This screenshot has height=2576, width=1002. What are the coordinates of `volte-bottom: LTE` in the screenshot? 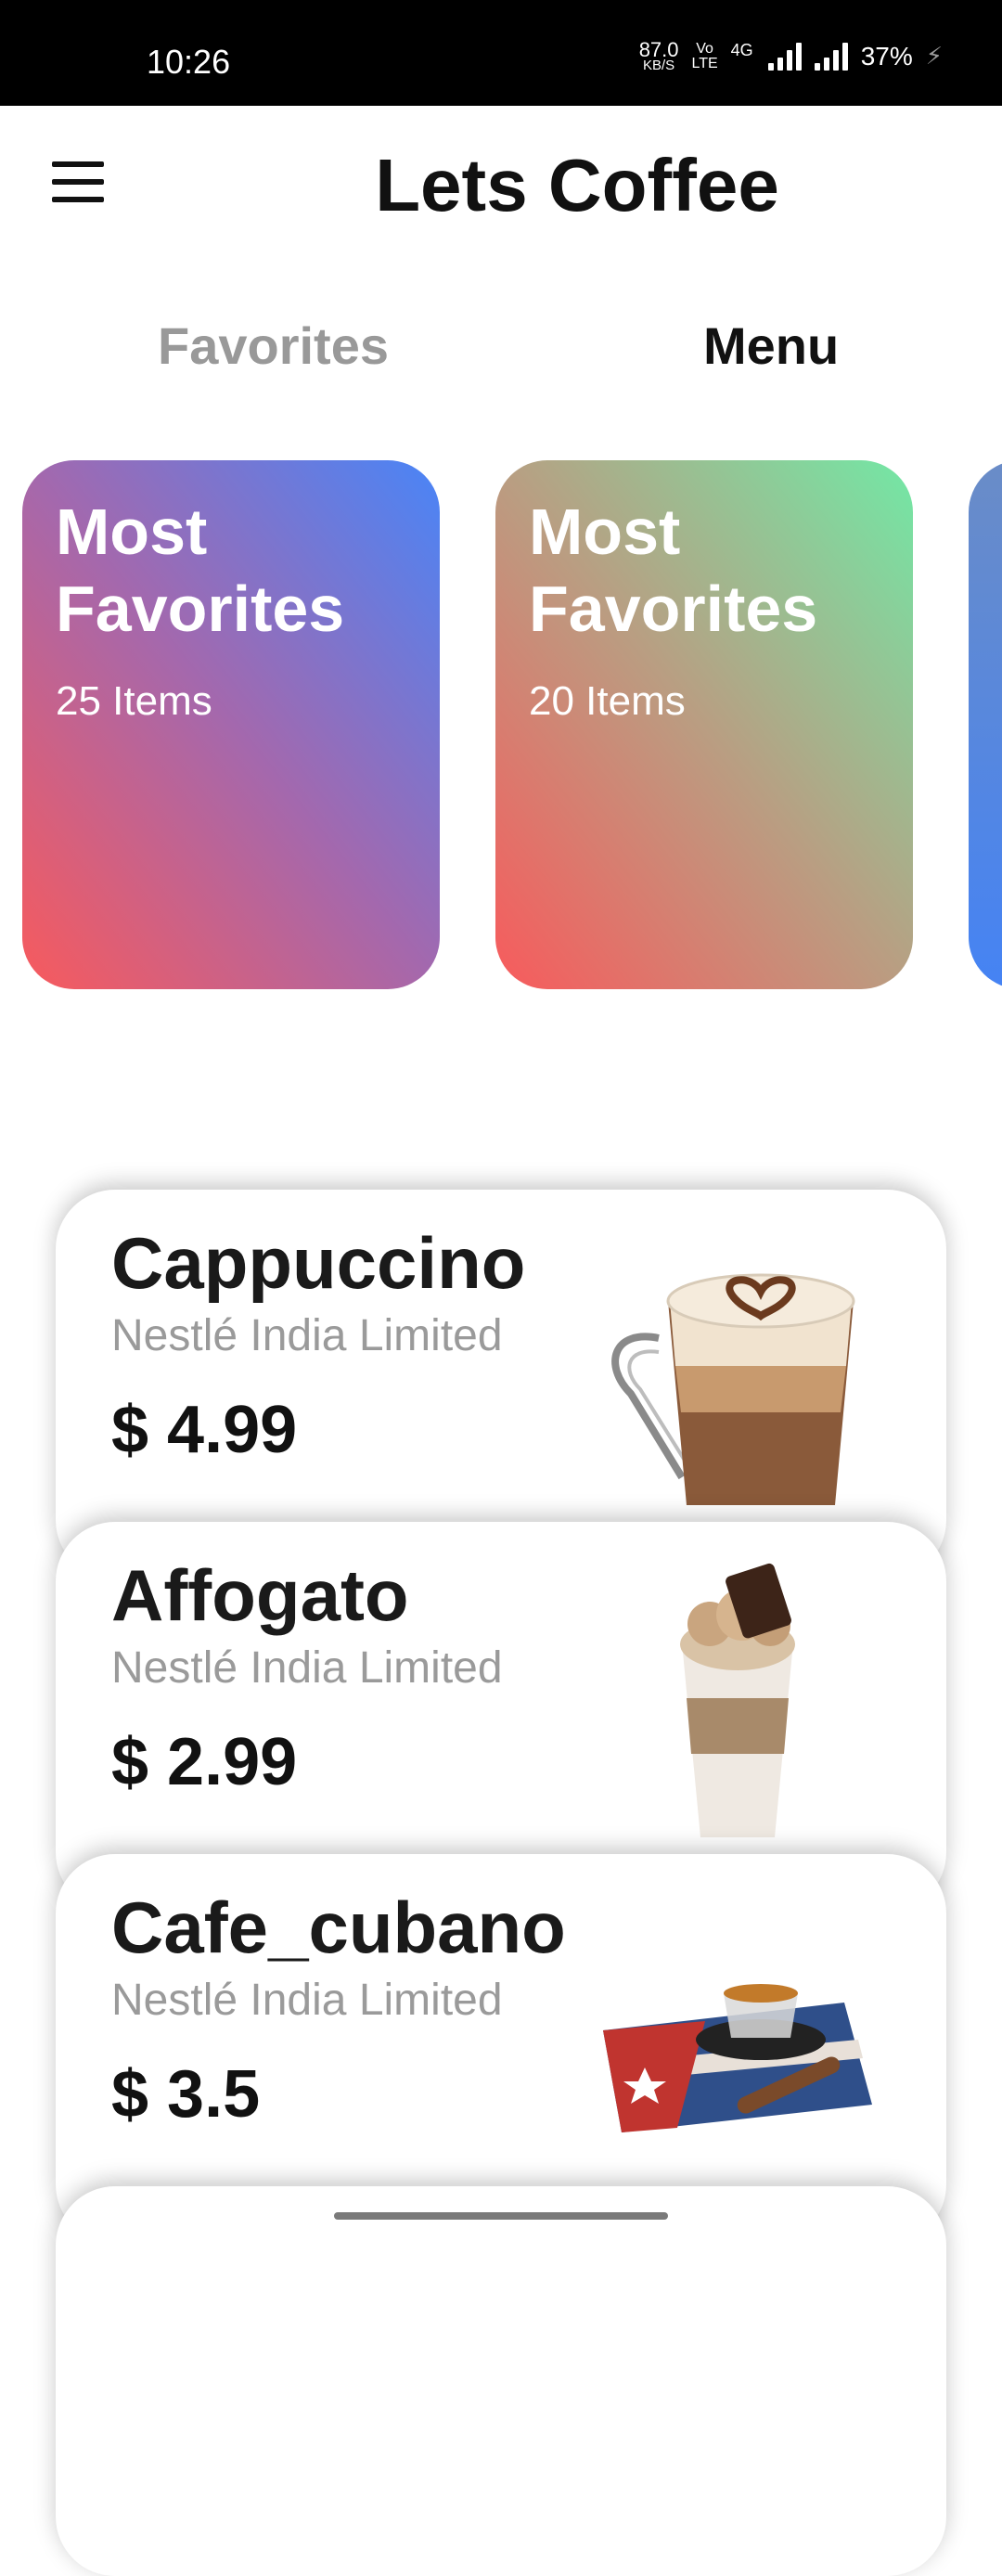 It's located at (704, 63).